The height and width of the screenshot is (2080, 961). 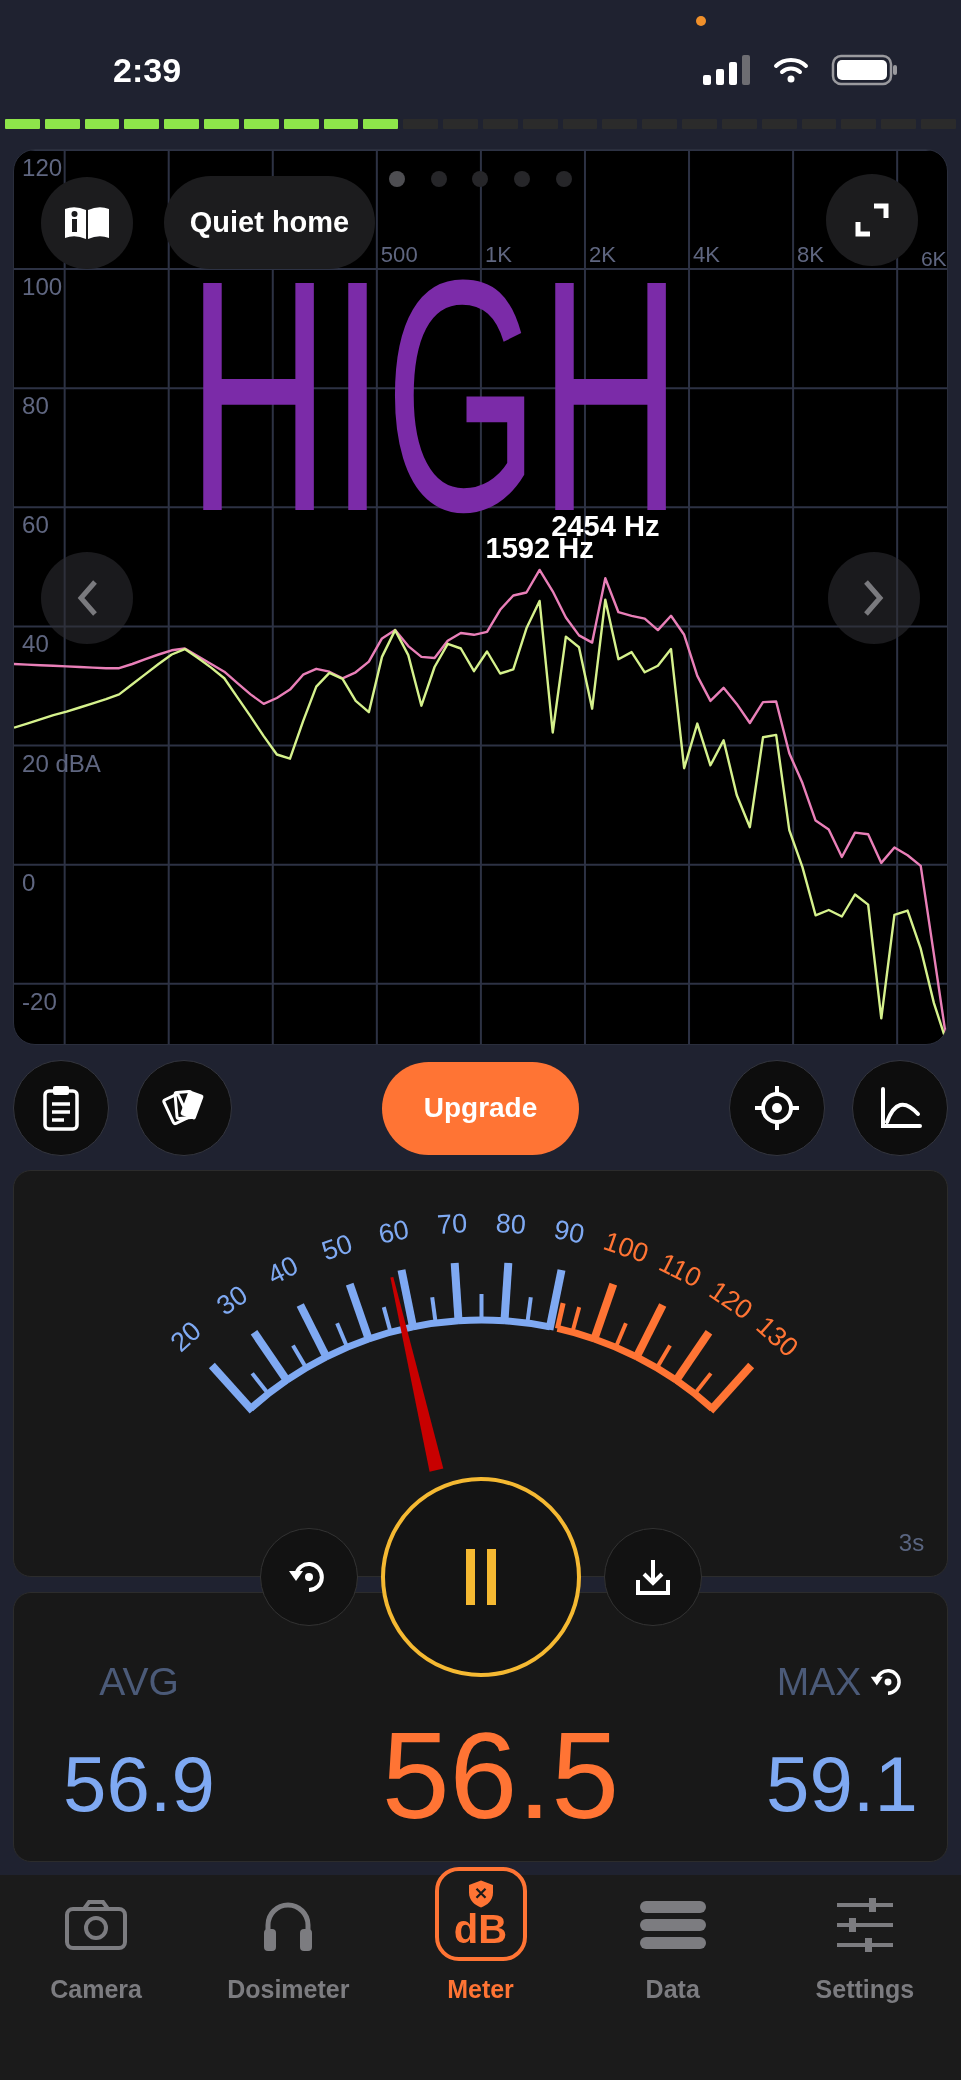 I want to click on crosshair-icon, so click(x=777, y=1108).